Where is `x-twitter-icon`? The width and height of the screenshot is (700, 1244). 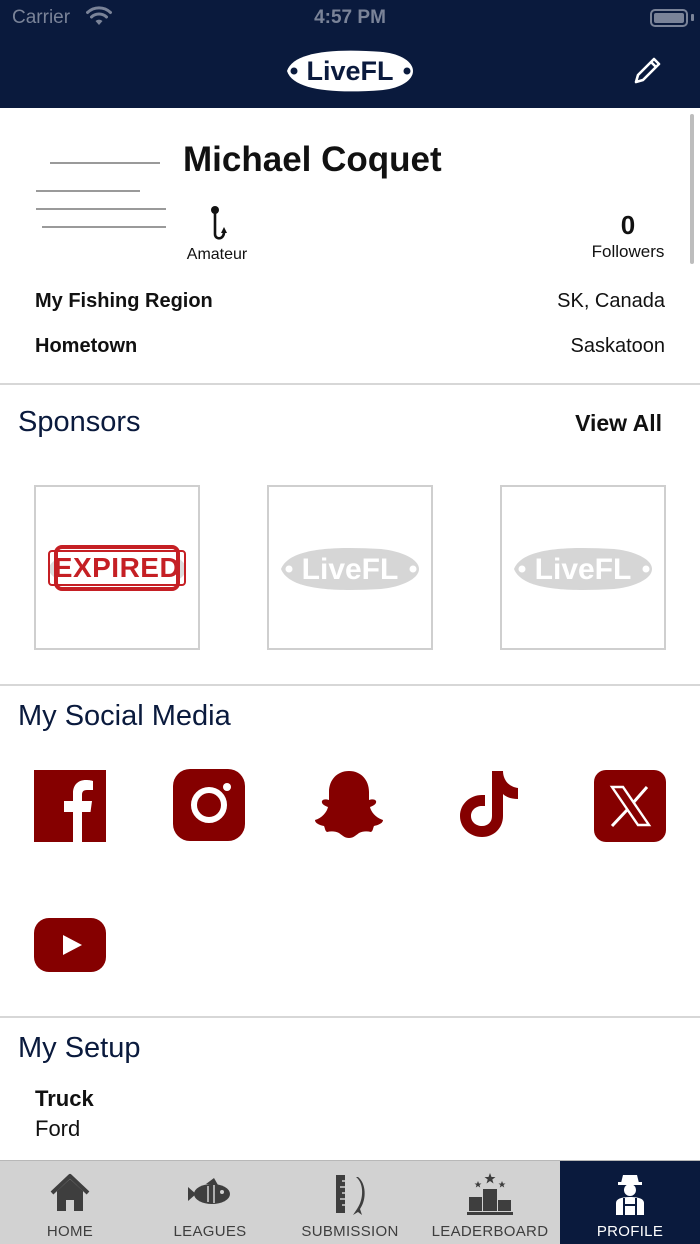 x-twitter-icon is located at coordinates (630, 806).